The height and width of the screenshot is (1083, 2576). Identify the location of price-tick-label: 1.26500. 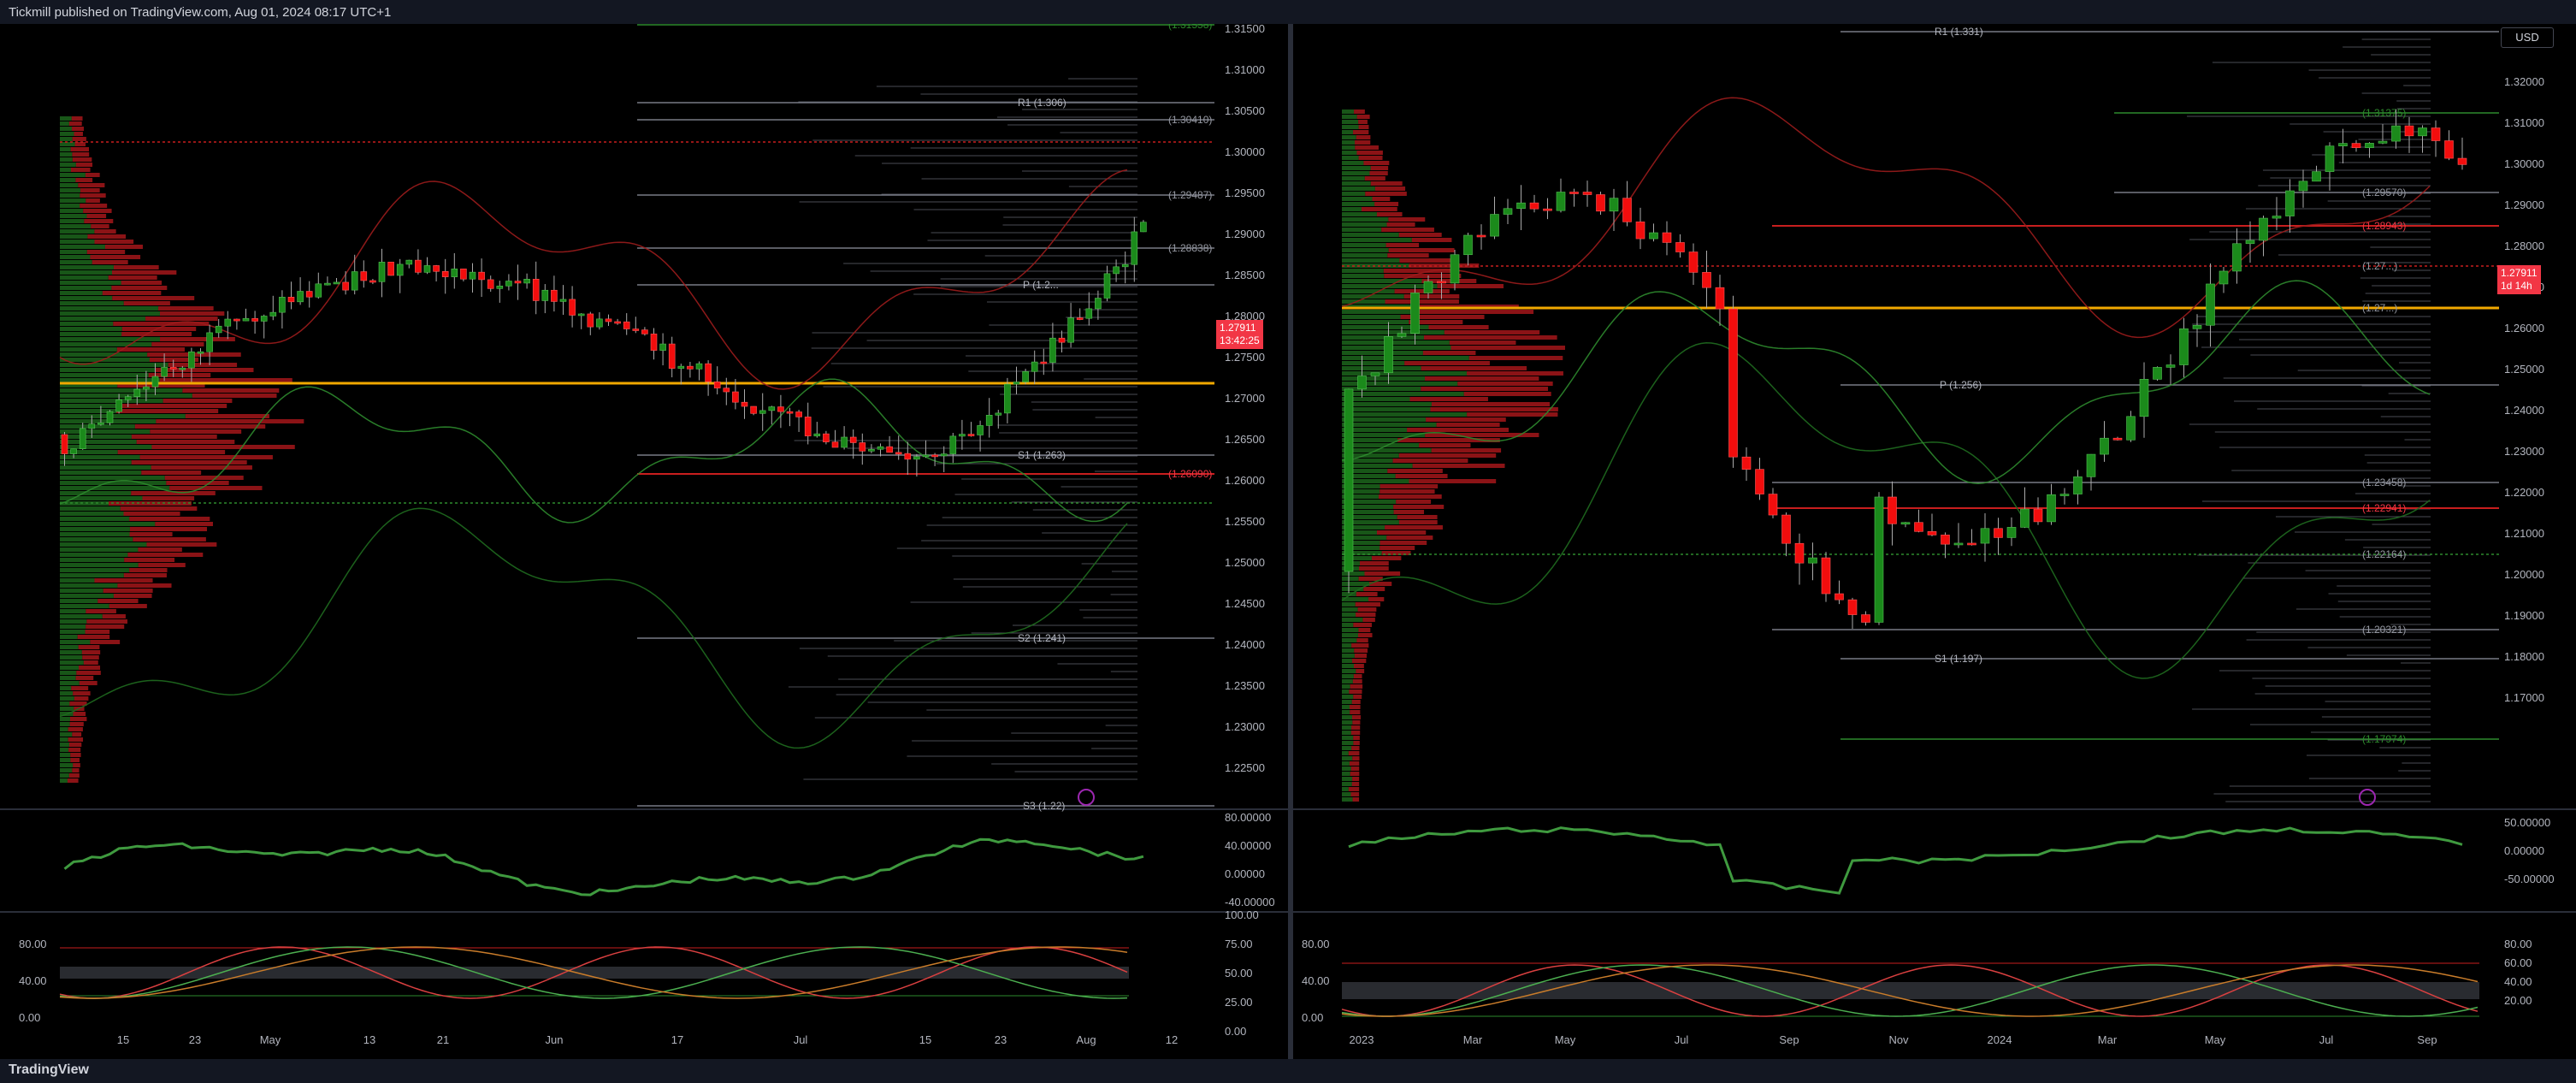
(1245, 439).